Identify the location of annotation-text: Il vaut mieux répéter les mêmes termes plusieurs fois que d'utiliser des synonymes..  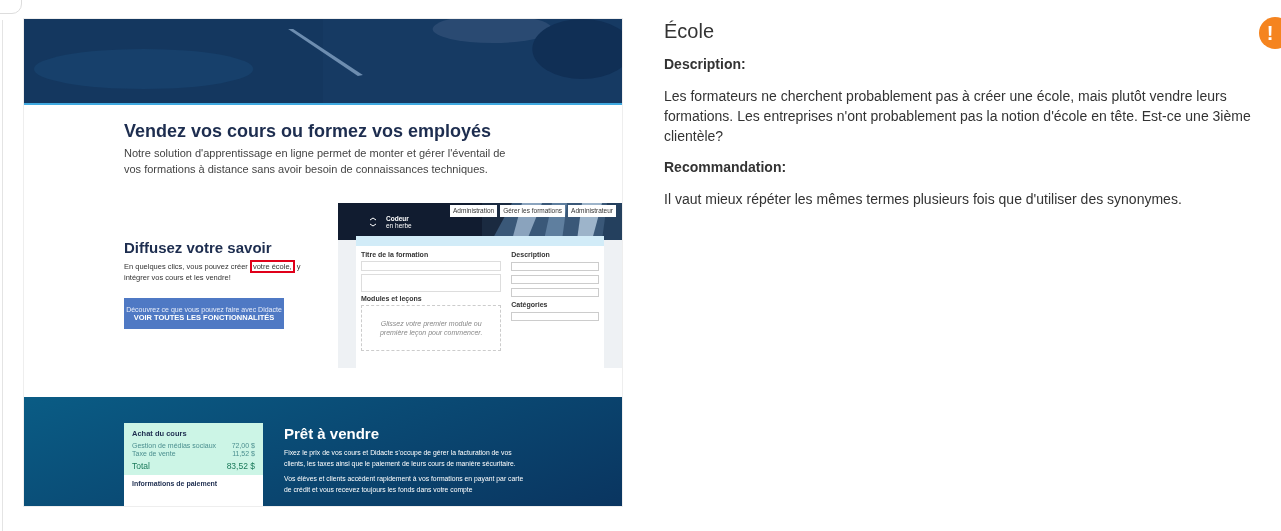
(923, 199).